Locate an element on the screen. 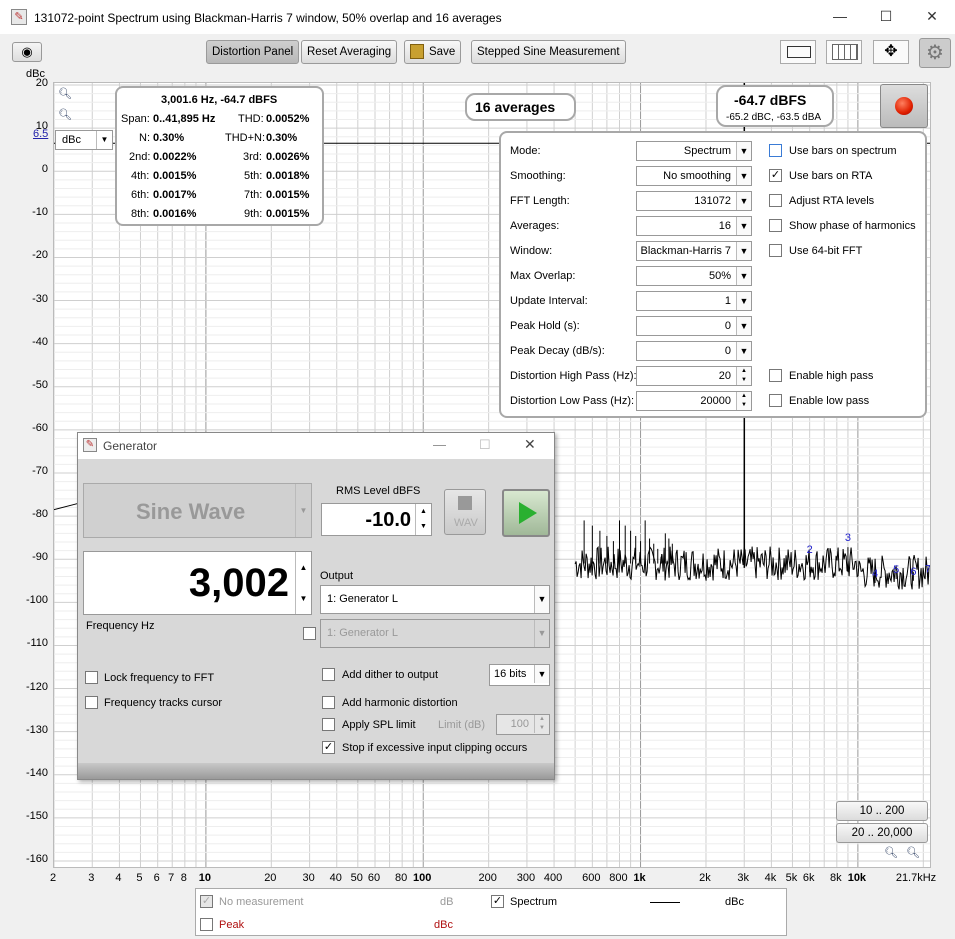 The image size is (955, 939). record-button is located at coordinates (904, 106).